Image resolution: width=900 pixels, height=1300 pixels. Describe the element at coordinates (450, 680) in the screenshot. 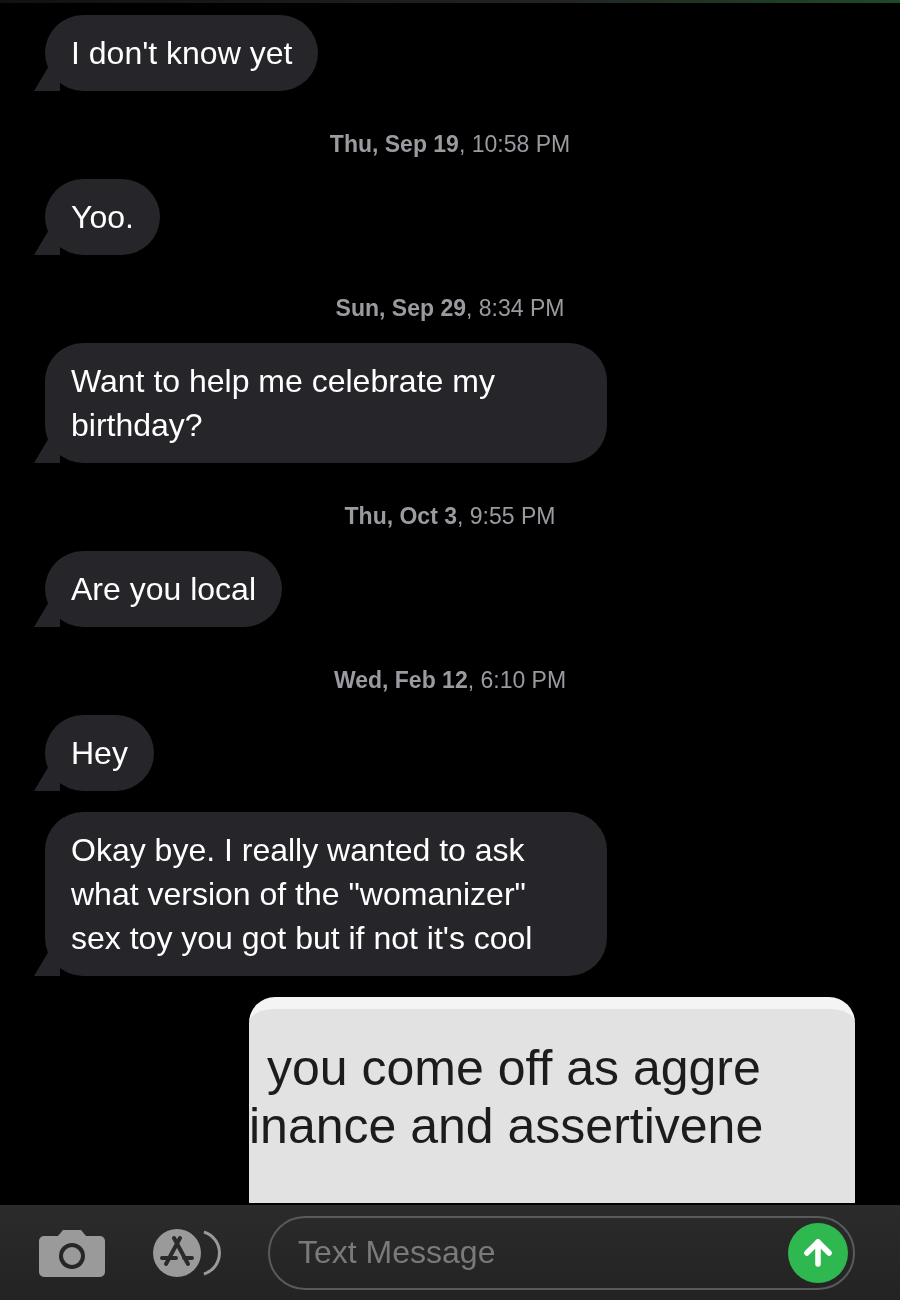

I see `timestamp: Wed, Feb 12, 6:10 PM` at that location.